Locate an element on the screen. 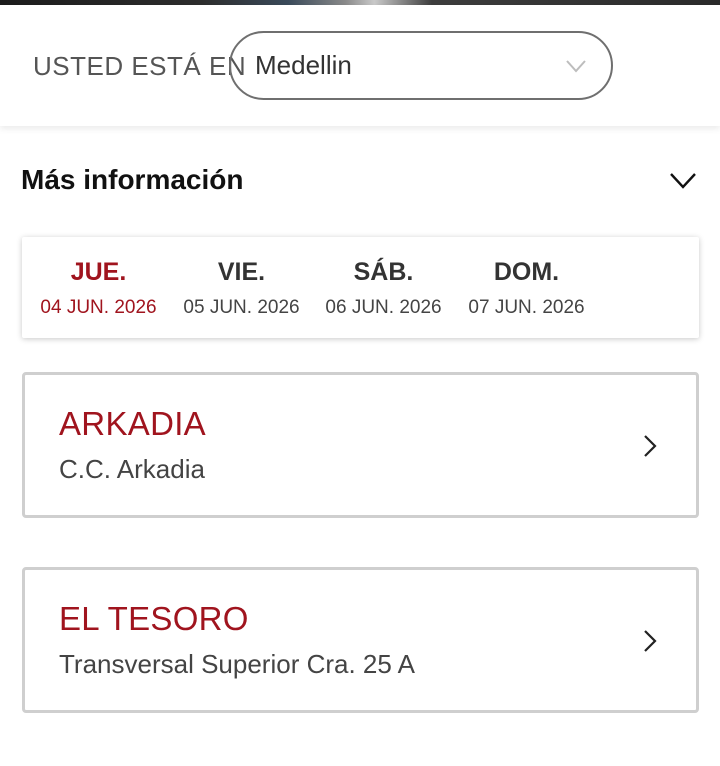  date-tab-sunday: DOM. 07 JUN. 2026 is located at coordinates (526, 287).